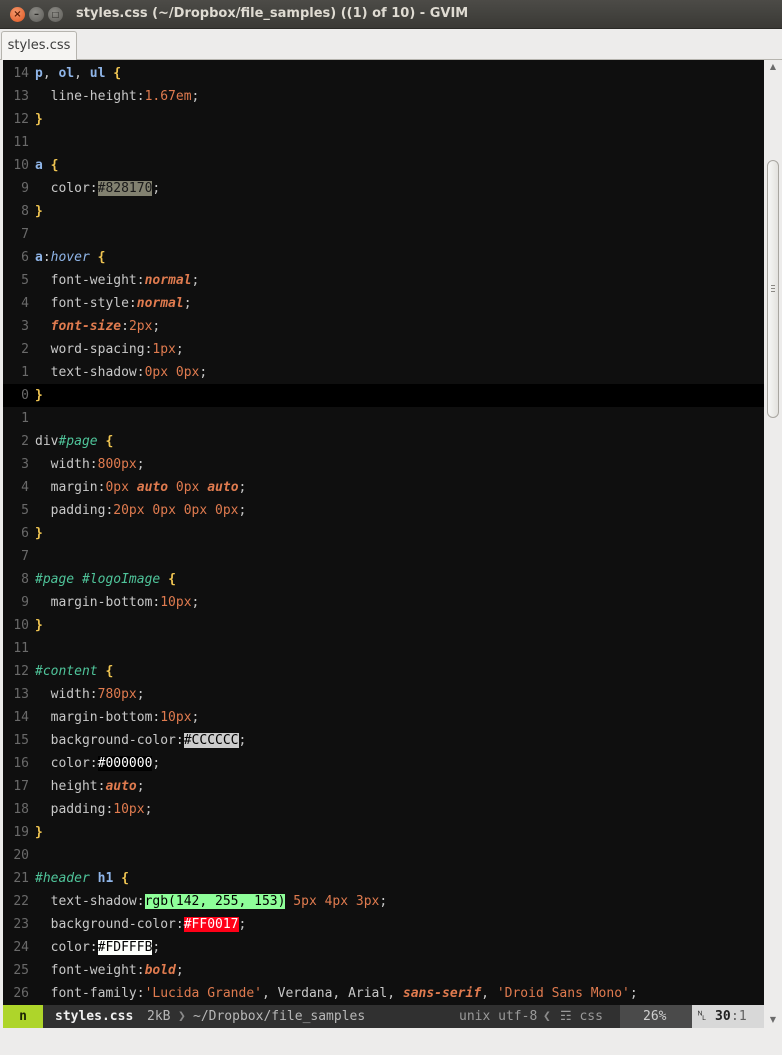 The height and width of the screenshot is (1055, 782). I want to click on code-token: 1px, so click(164, 349).